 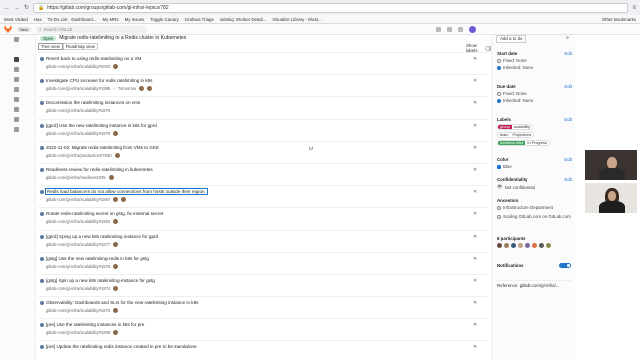 I want to click on security-icon, so click(x=16, y=89).